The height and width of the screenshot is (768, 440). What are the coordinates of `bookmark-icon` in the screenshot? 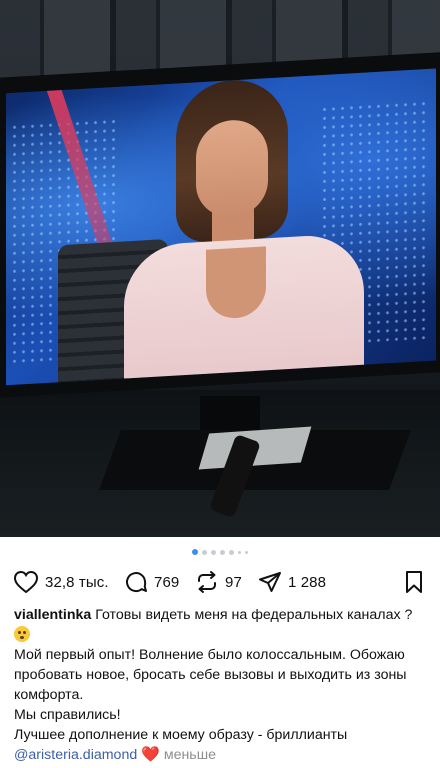 It's located at (414, 582).